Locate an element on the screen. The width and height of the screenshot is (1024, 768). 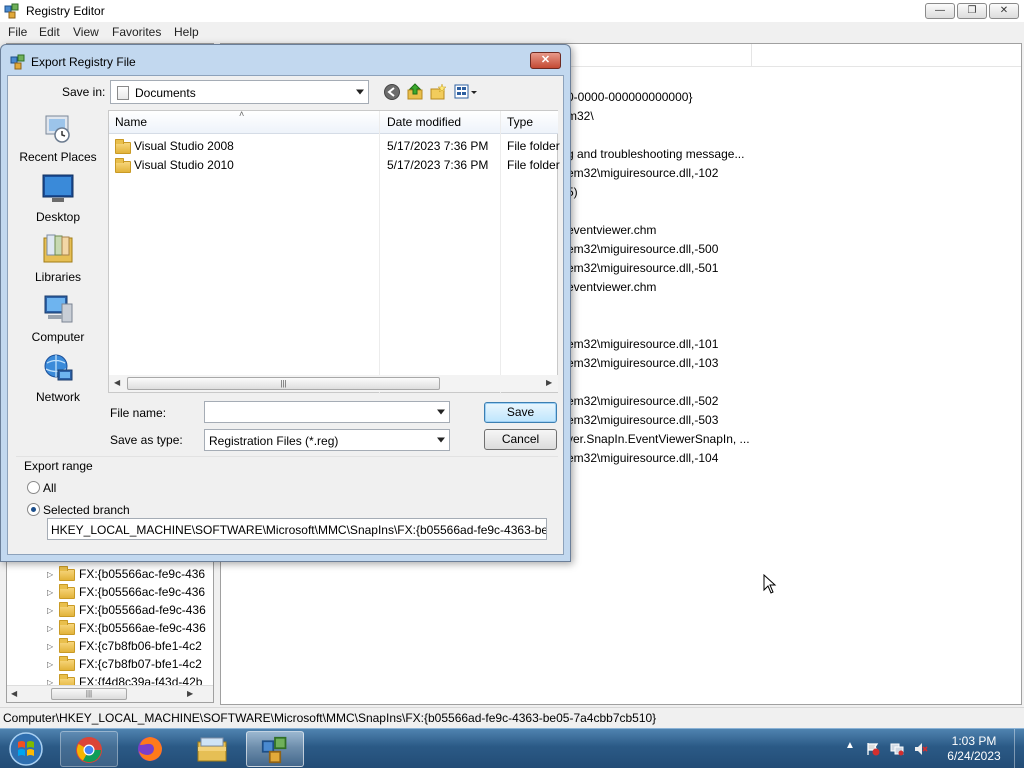
back-icon is located at coordinates (392, 92).